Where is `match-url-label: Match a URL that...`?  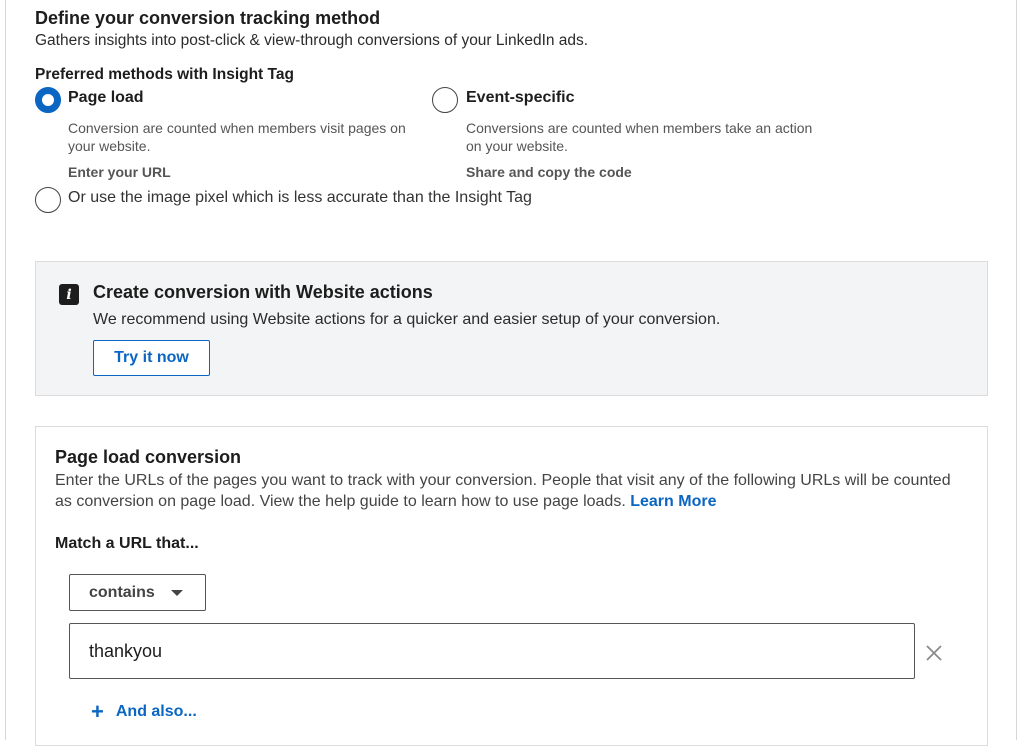
match-url-label: Match a URL that... is located at coordinates (127, 543).